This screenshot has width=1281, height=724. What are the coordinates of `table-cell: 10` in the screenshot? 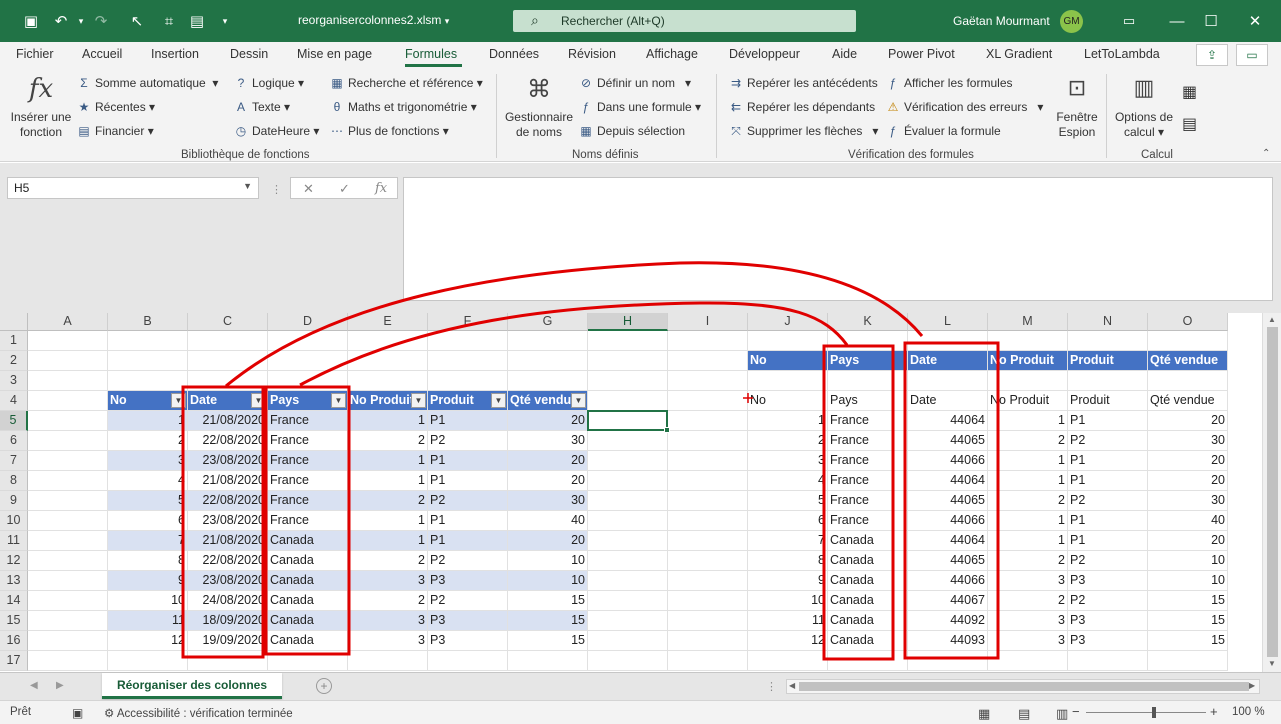 It's located at (148, 601).